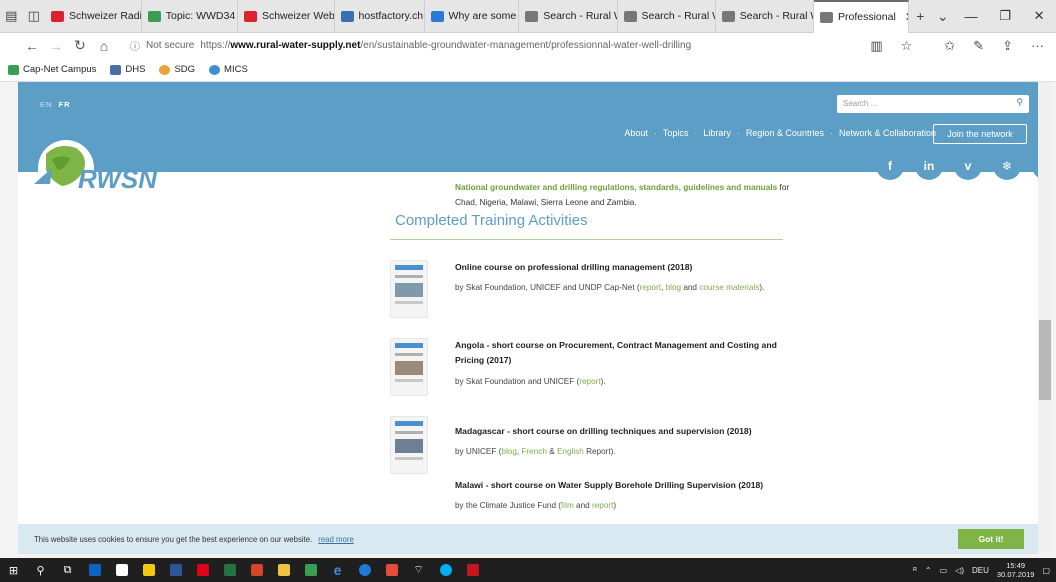  I want to click on page-scrollbar, so click(1045, 317).